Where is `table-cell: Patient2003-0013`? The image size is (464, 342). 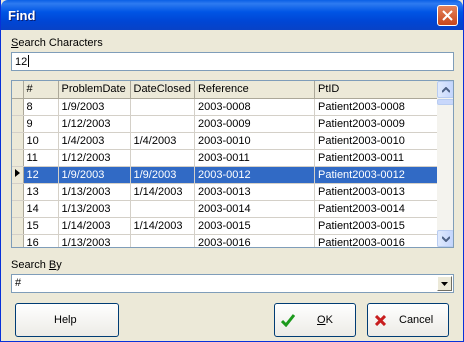 table-cell: Patient2003-0013 is located at coordinates (376, 192).